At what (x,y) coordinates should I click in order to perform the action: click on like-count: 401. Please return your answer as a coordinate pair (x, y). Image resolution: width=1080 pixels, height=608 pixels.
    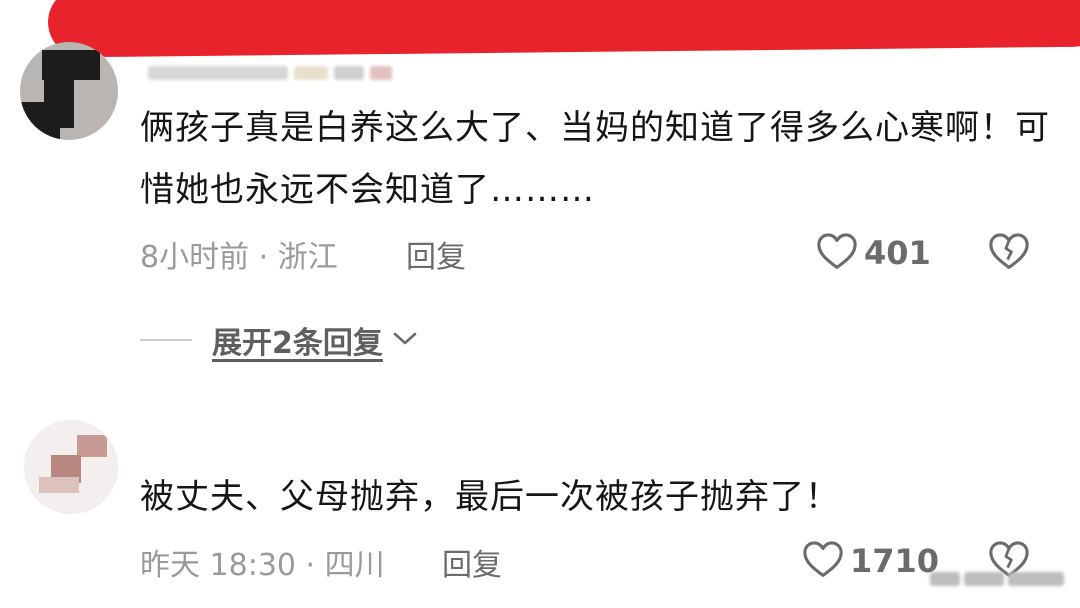
    Looking at the image, I should click on (897, 253).